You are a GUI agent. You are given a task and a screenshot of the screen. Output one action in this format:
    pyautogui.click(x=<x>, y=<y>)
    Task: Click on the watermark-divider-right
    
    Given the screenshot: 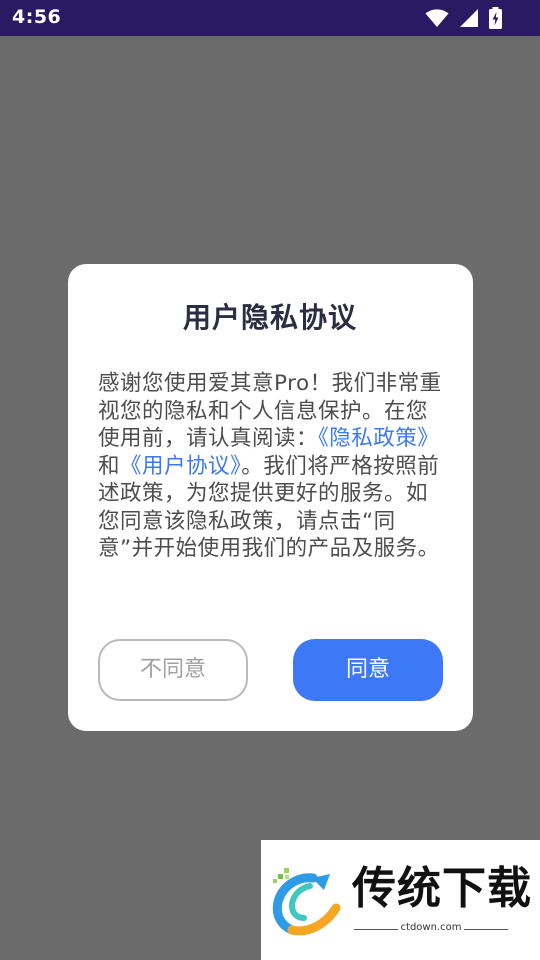 What is the action you would take?
    pyautogui.click(x=486, y=929)
    